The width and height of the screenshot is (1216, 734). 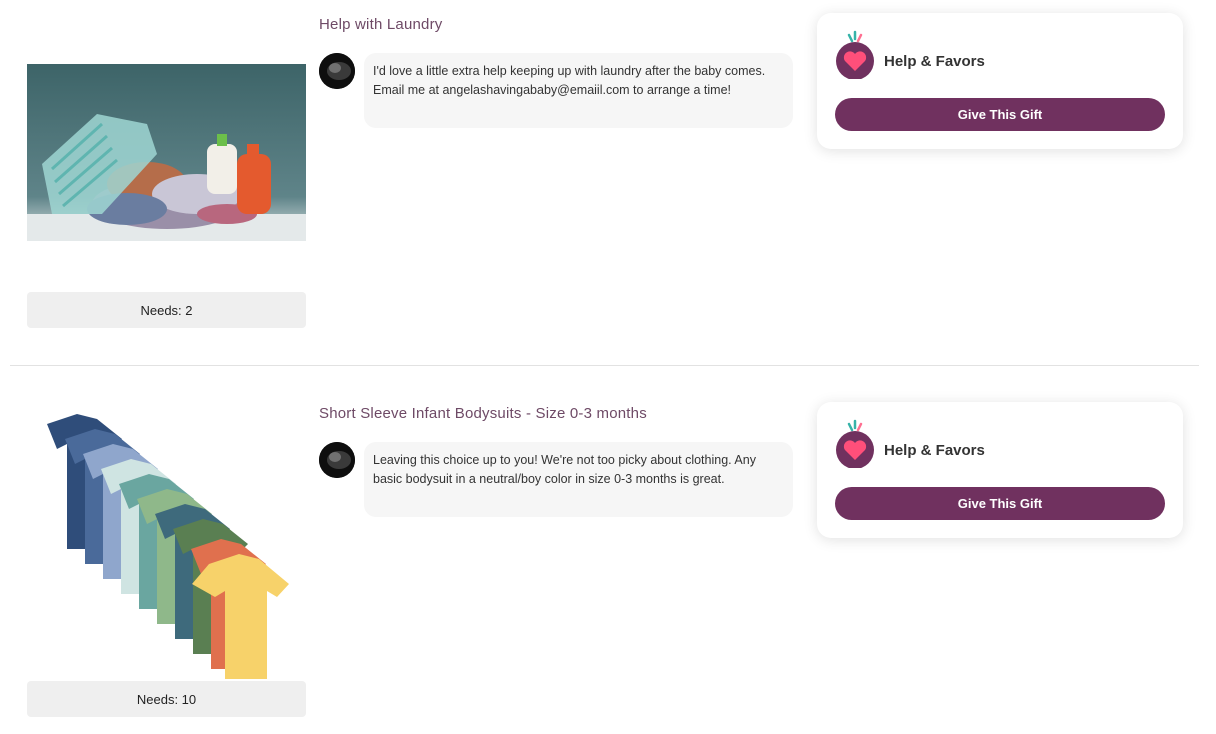 I want to click on bodysuits-photo, so click(x=166, y=544).